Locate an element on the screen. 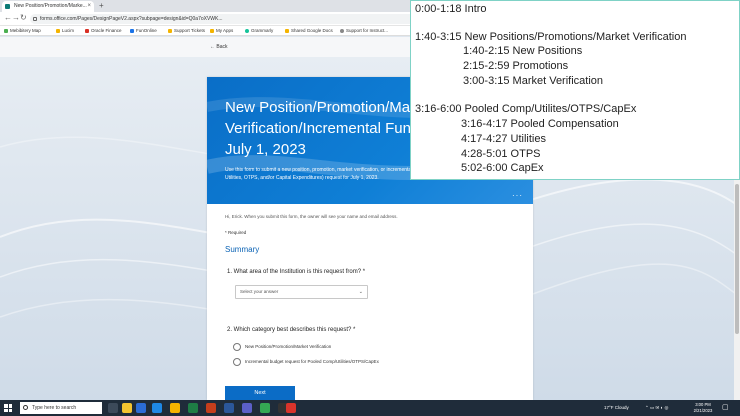  chapter-item: 5:02-6:00 CapEx is located at coordinates (502, 168).